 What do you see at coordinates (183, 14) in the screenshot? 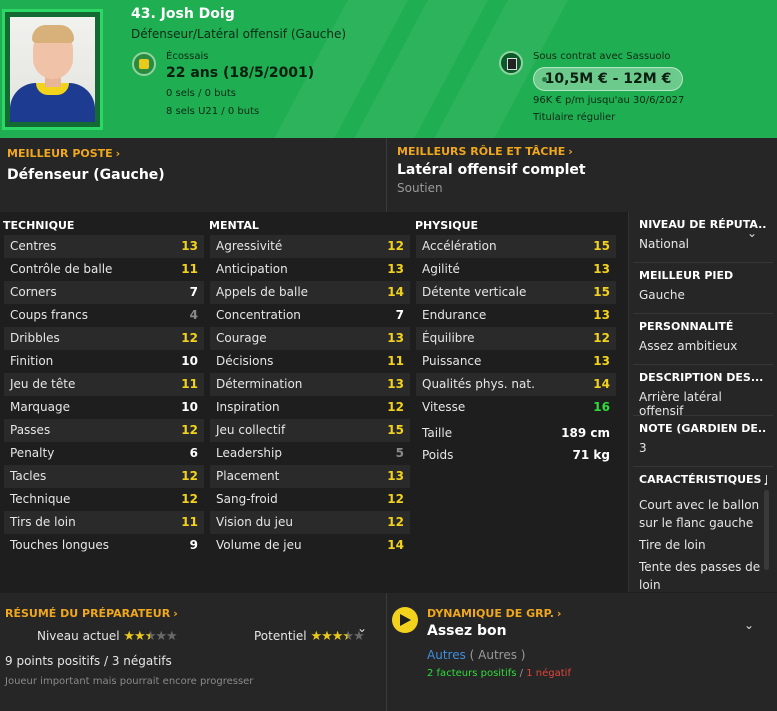
I see `player-name: 43. Josh Doig` at bounding box center [183, 14].